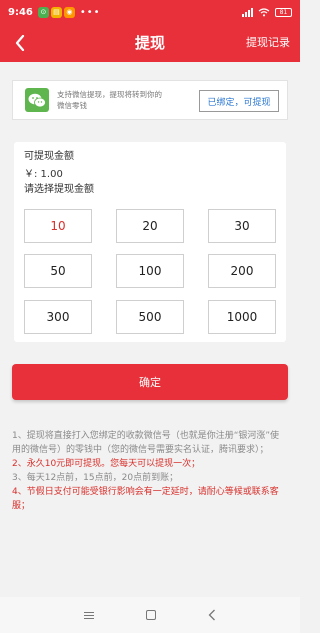  I want to click on app-bar: 提现 提现记录, so click(150, 43).